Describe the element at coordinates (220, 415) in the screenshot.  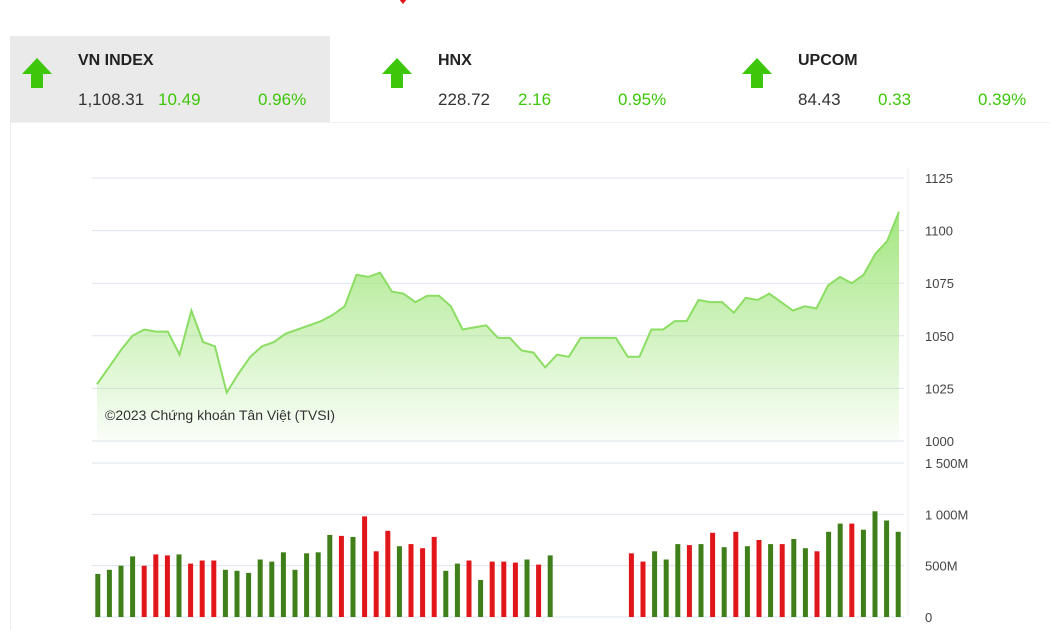
I see `chart-credit: ©2023 Chứng khoán Tân Việt (TVSI)` at that location.